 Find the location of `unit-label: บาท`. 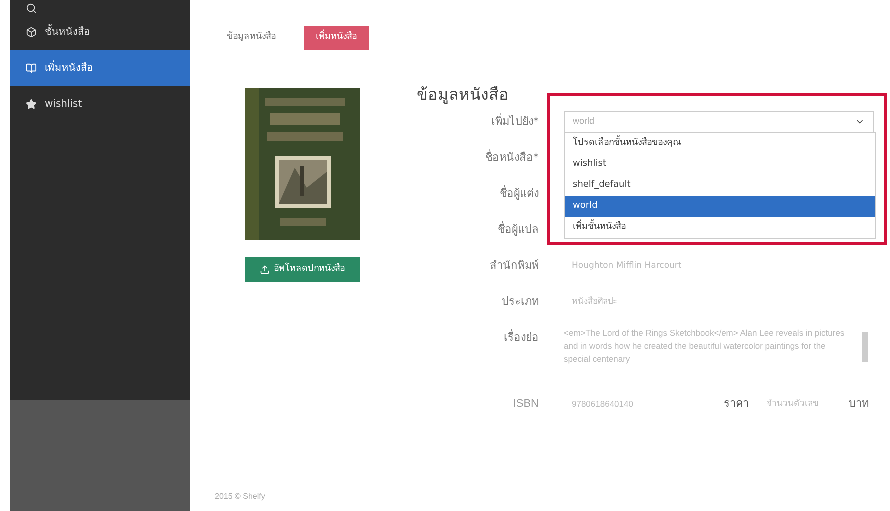

unit-label: บาท is located at coordinates (859, 404).